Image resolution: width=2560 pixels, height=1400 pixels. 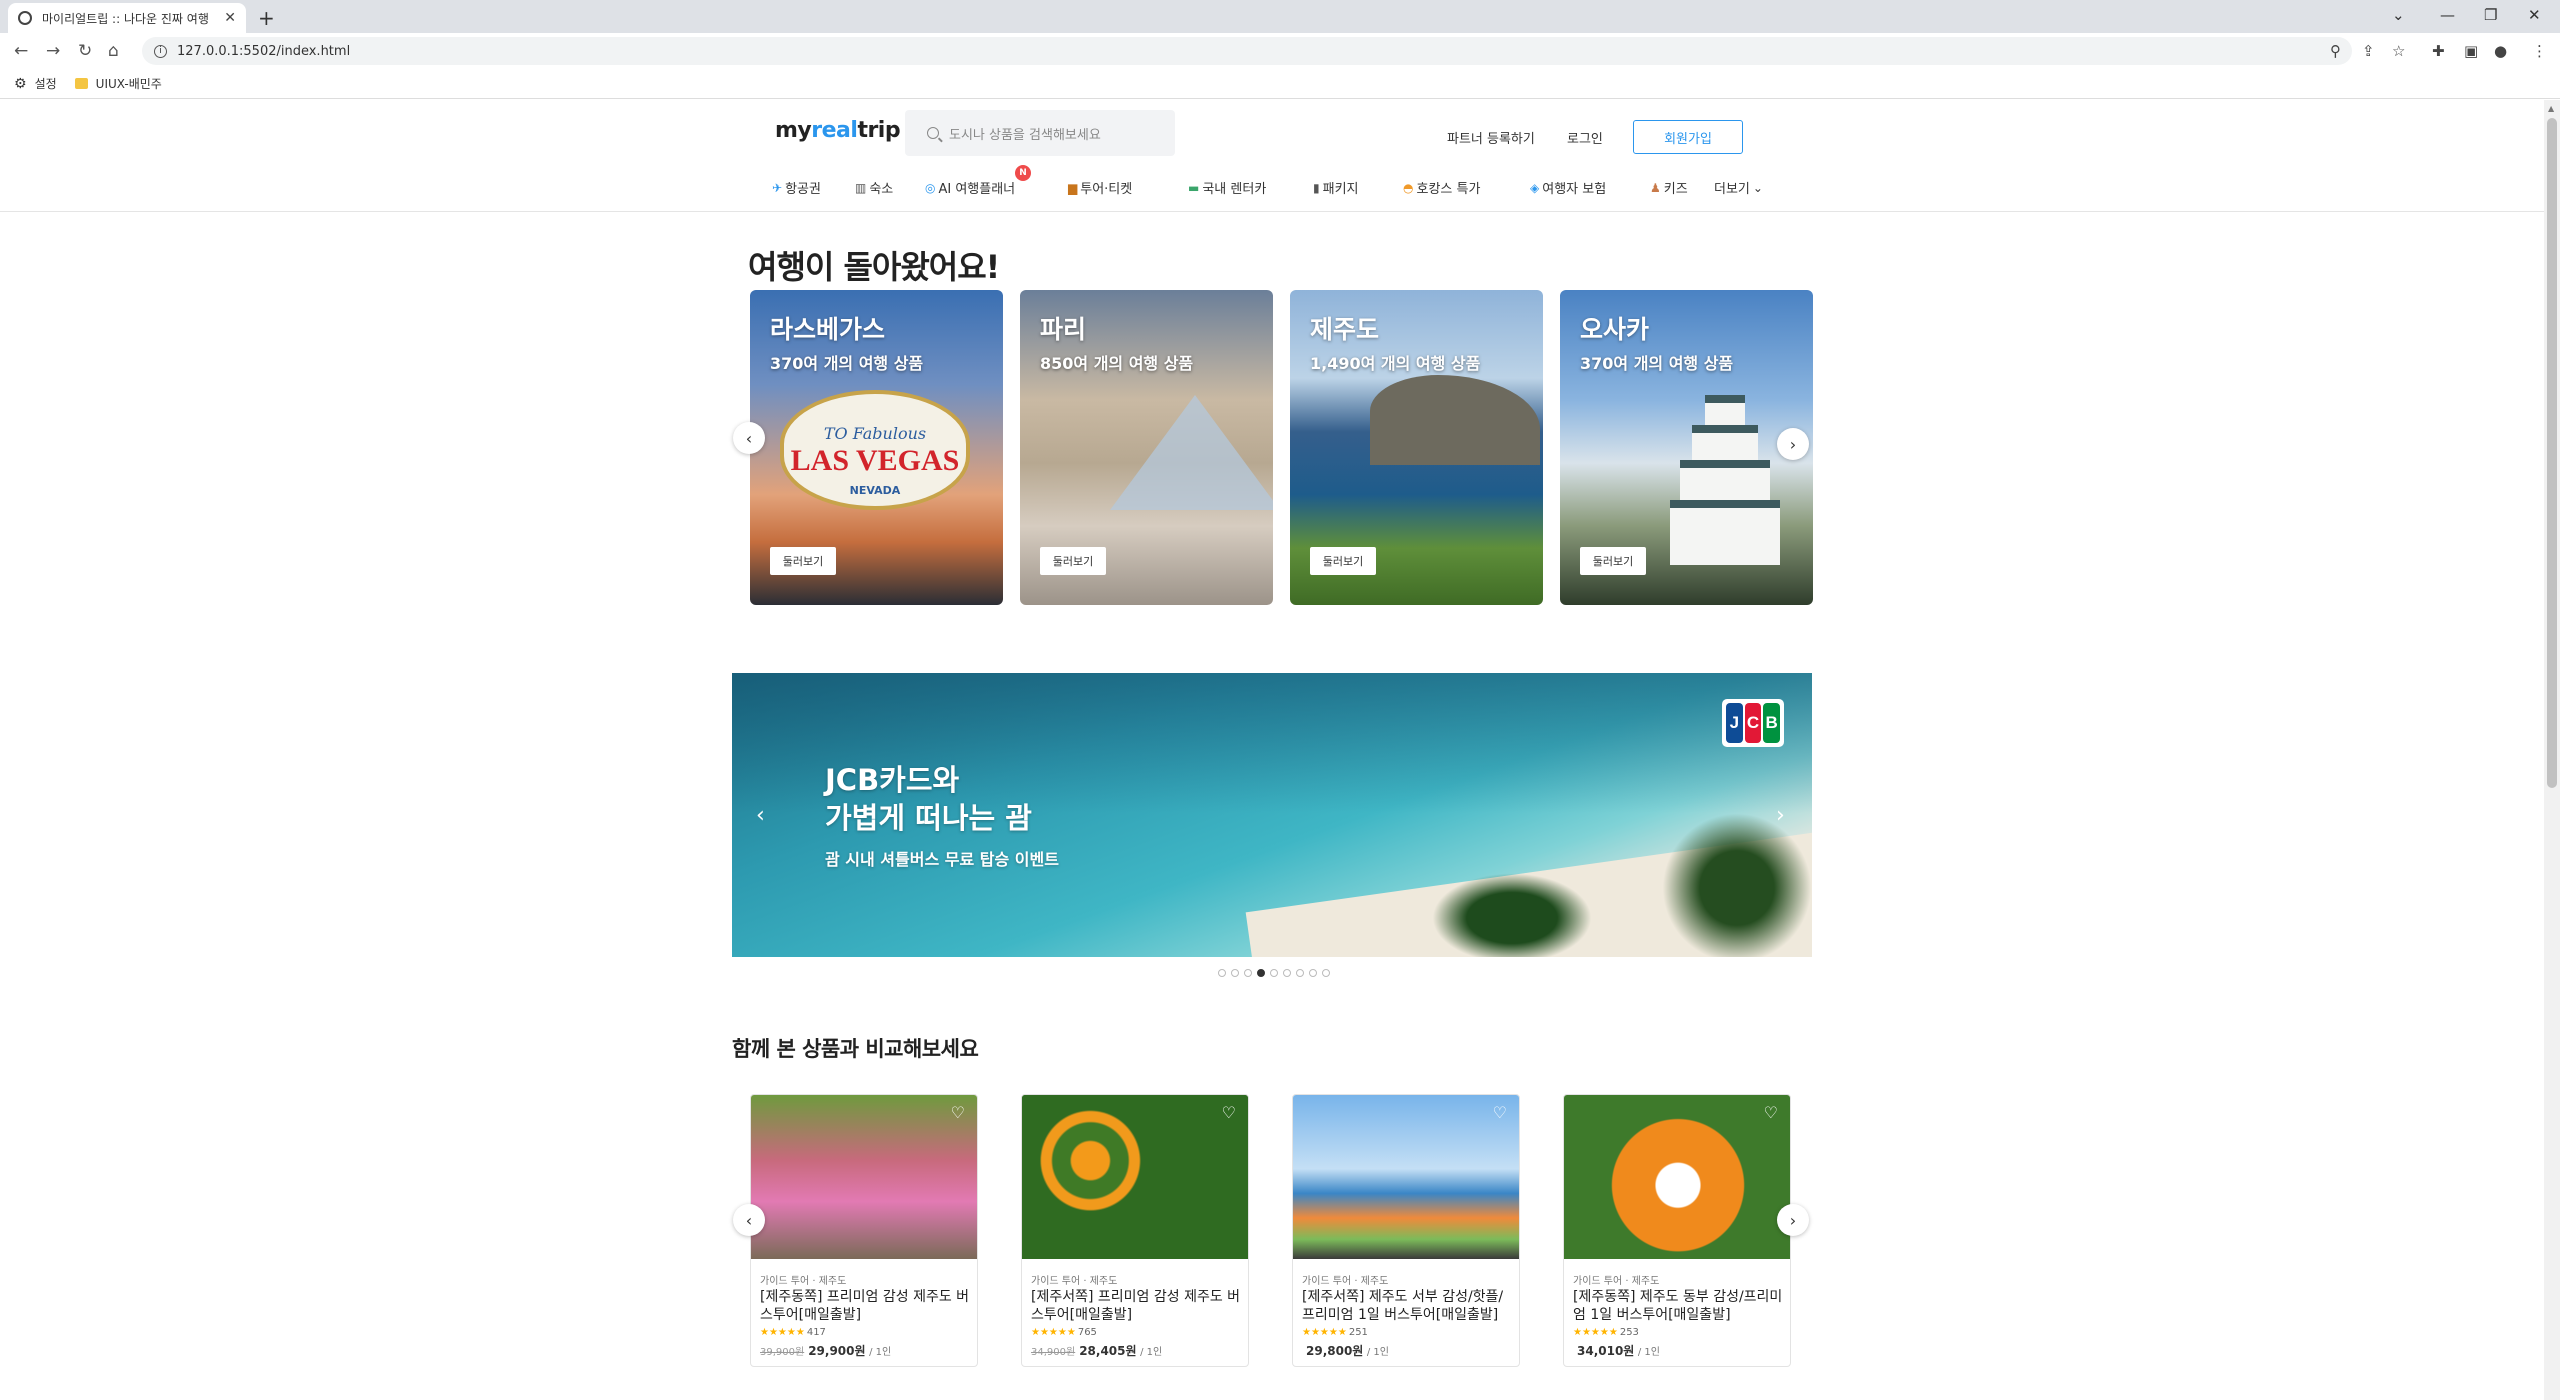 What do you see at coordinates (266, 18) in the screenshot?
I see `new-tab-button: +` at bounding box center [266, 18].